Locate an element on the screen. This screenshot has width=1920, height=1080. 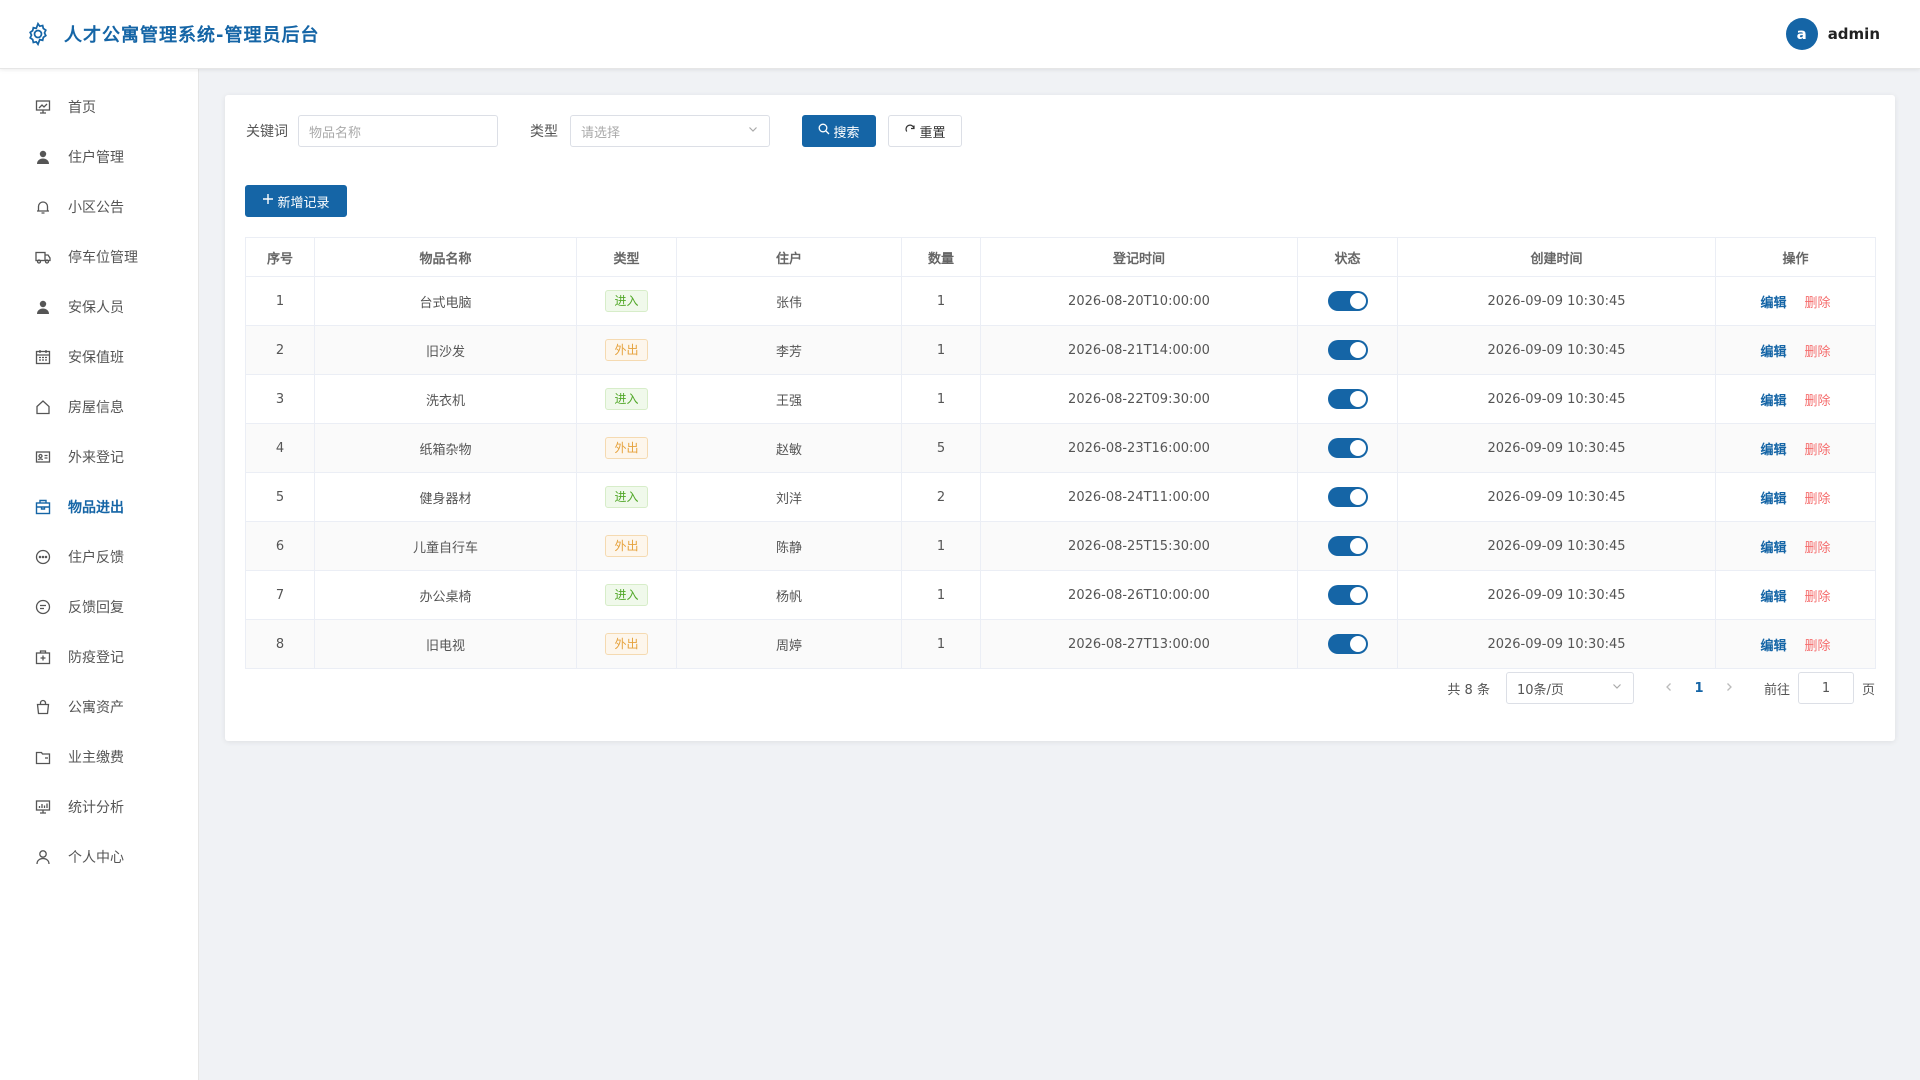
sidebar-item-label: 安保值班 is located at coordinates (96, 358).